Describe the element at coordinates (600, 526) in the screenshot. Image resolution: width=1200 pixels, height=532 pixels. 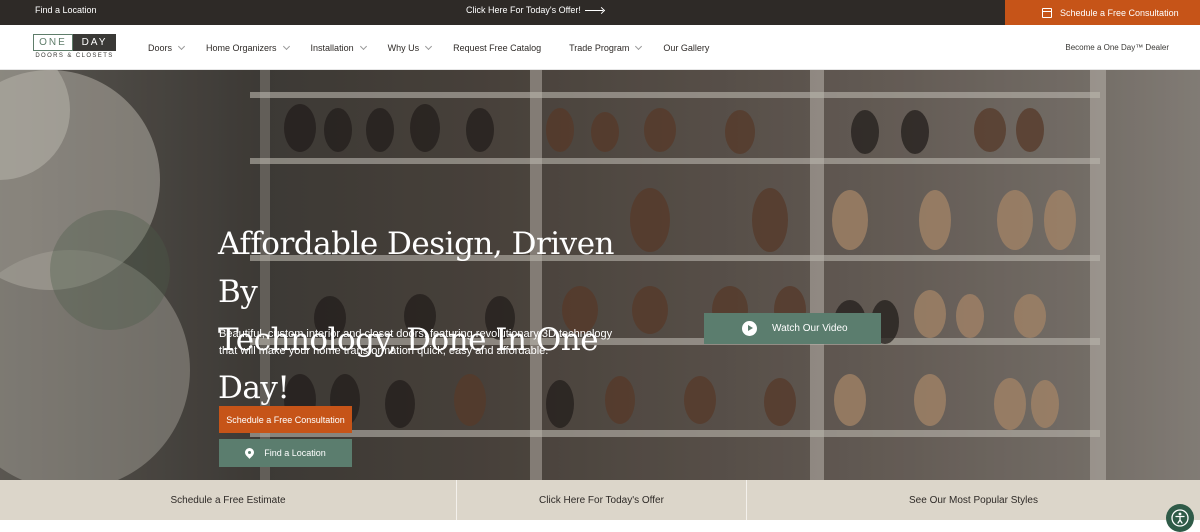
I see `page-bottom-area` at that location.